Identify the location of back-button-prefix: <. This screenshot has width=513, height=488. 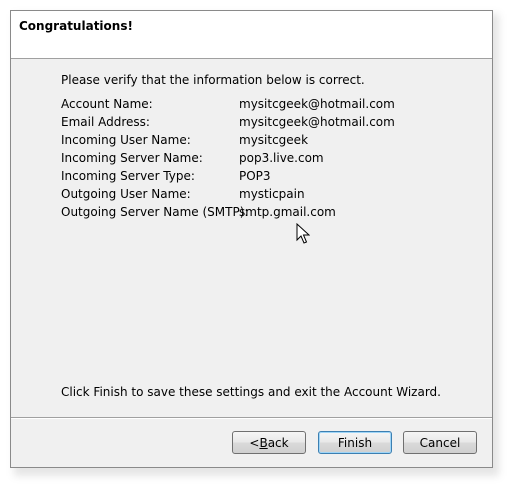
(254, 442).